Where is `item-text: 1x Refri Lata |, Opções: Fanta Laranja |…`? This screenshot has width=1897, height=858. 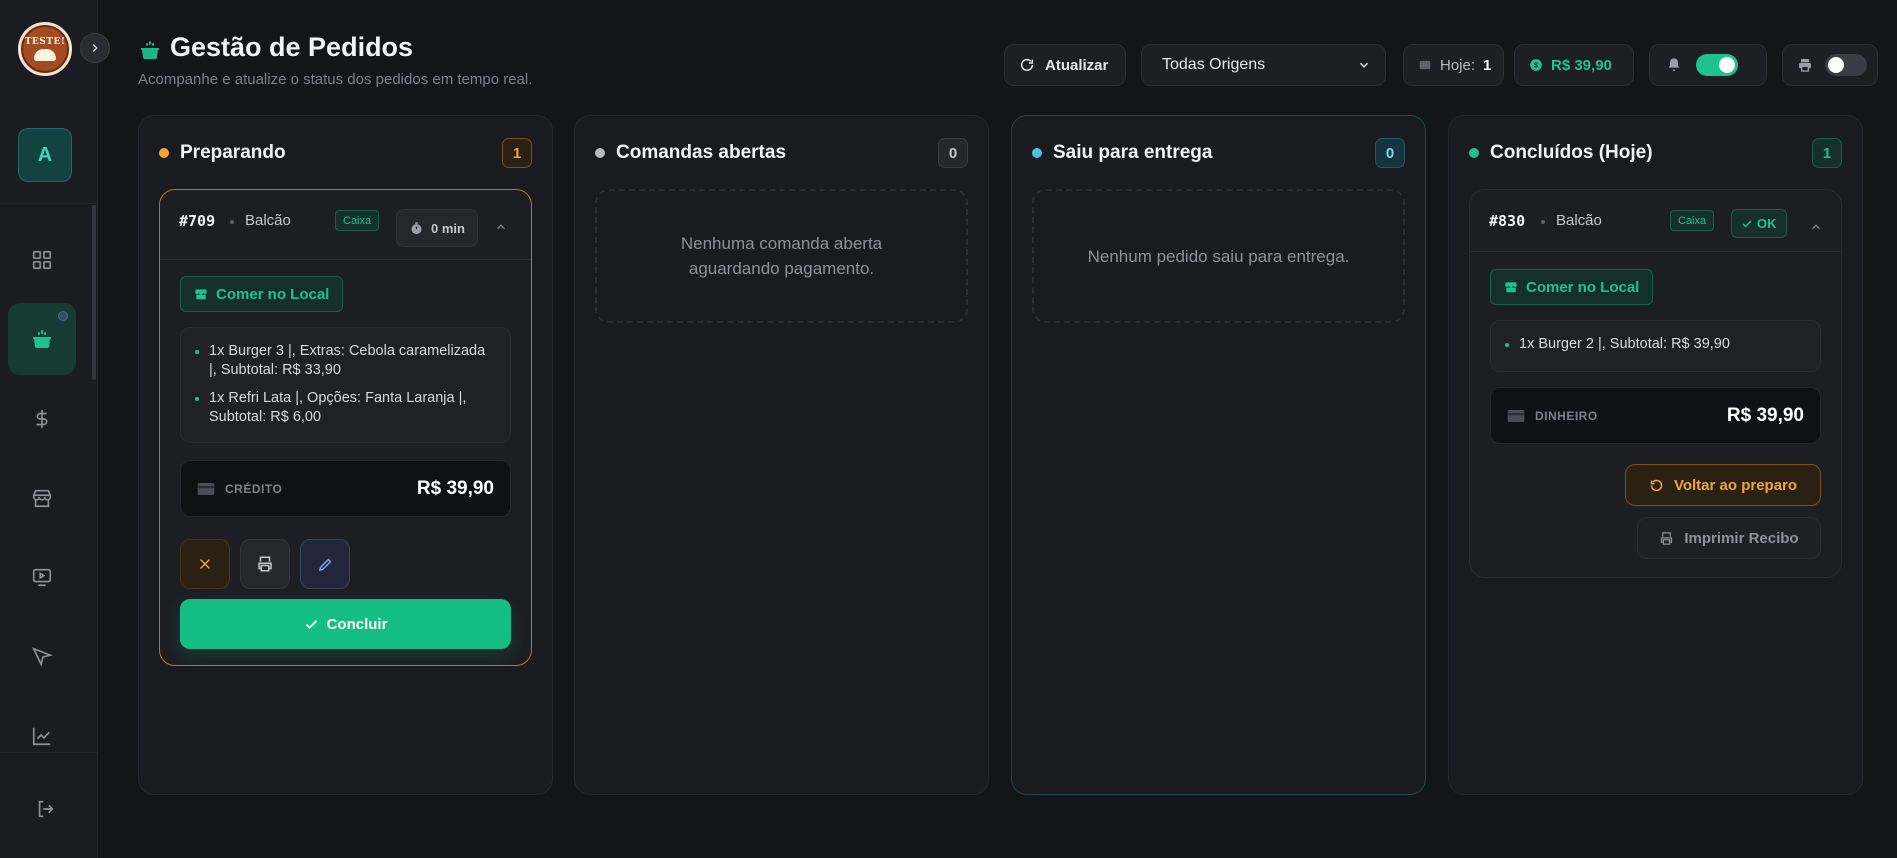 item-text: 1x Refri Lata |, Opções: Fanta Laranja |… is located at coordinates (338, 407).